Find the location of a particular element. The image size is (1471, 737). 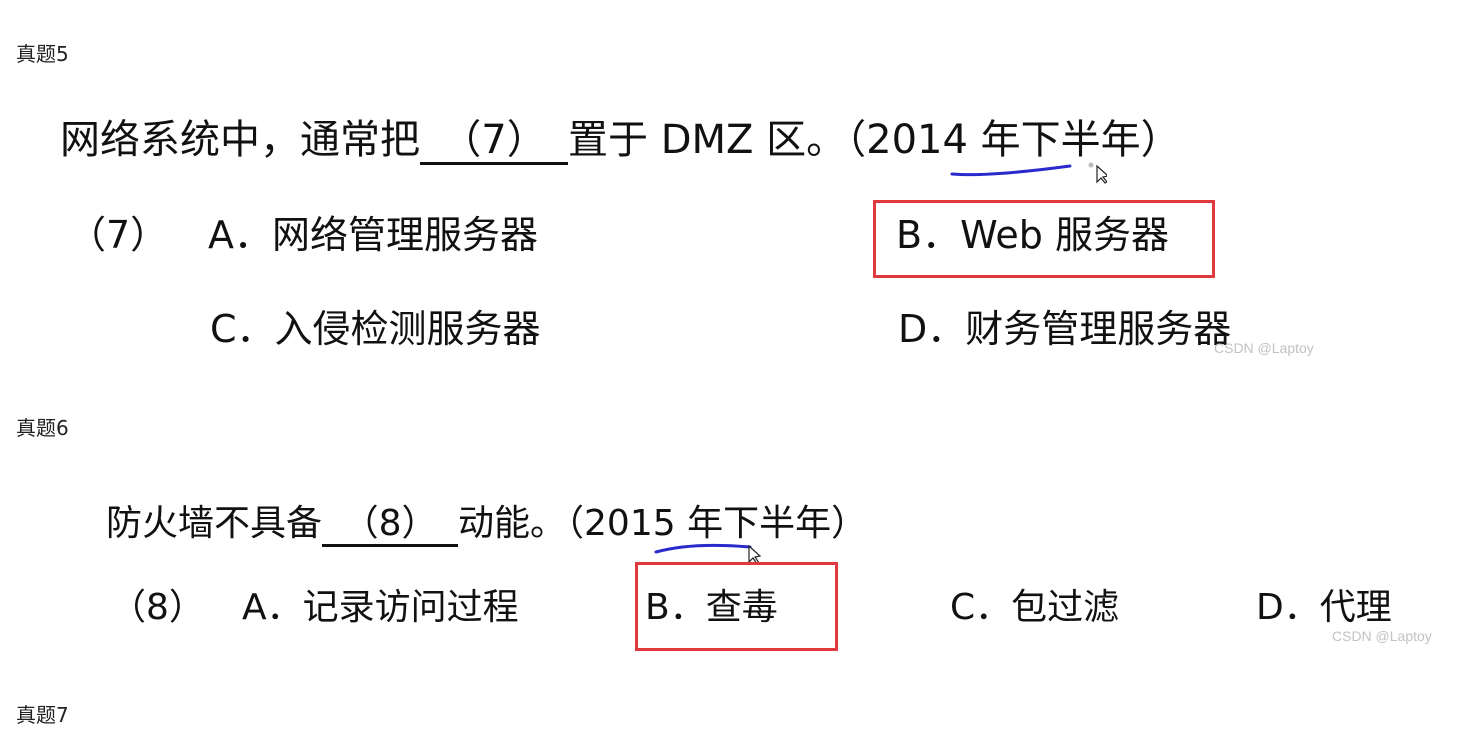

question-blank: （8） is located at coordinates (390, 526).